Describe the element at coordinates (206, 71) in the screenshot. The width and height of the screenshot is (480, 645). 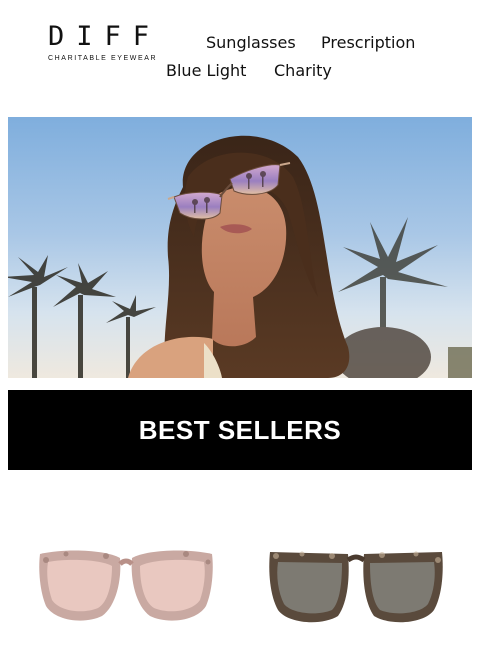
I see `nav-link-blue-light: Blue Light` at that location.